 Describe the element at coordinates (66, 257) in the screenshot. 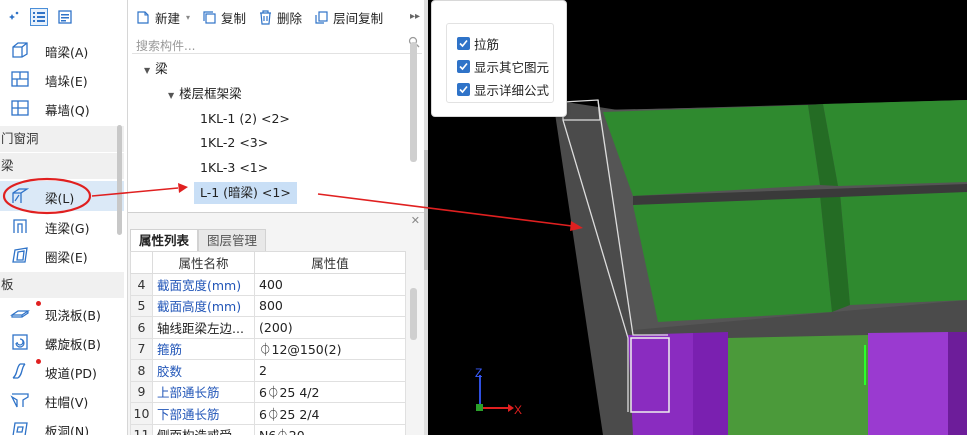

I see `nav-item-label: 圈梁(E)` at that location.